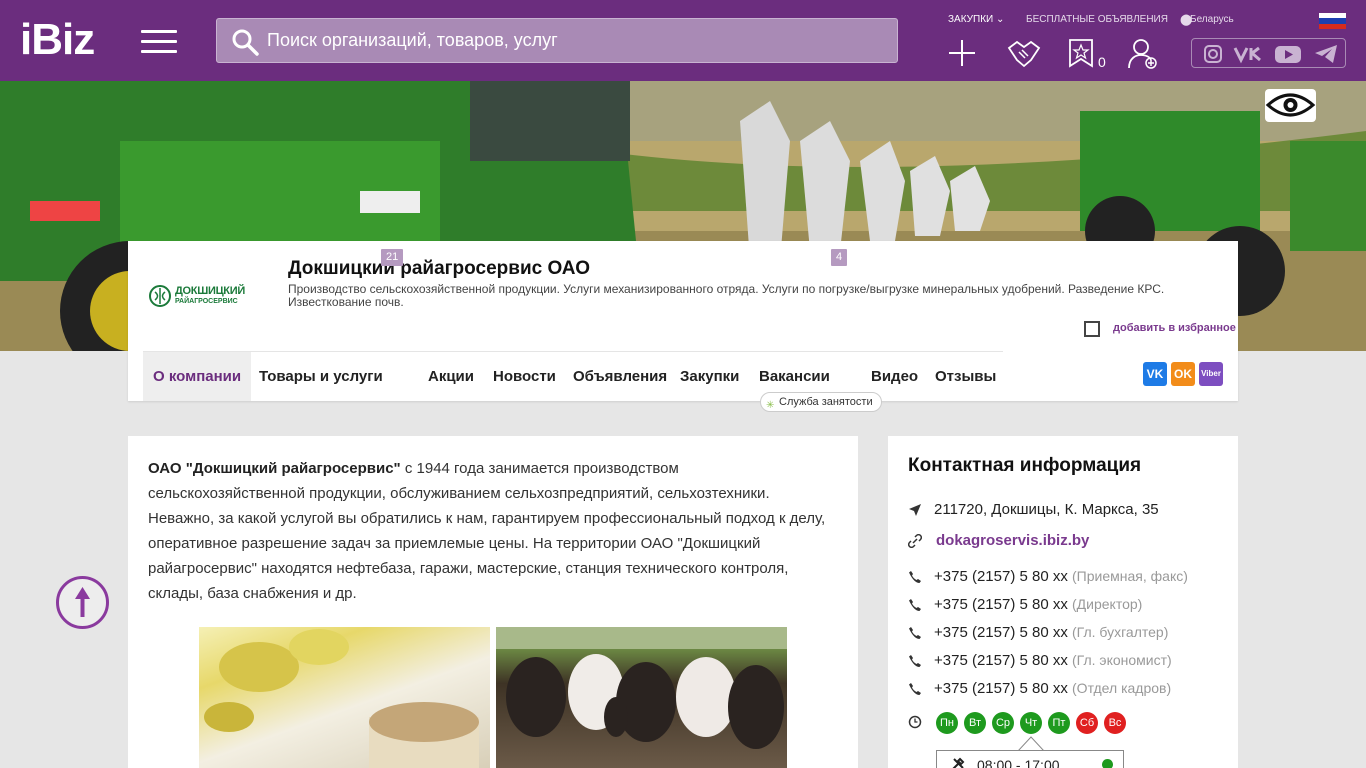  Describe the element at coordinates (160, 296) in the screenshot. I see `company-logo-icon` at that location.